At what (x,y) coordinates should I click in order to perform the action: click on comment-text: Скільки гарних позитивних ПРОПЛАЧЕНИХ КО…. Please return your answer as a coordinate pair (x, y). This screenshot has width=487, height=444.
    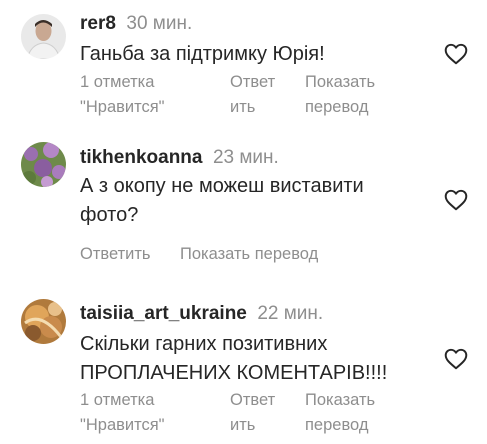
    Looking at the image, I should click on (234, 358).